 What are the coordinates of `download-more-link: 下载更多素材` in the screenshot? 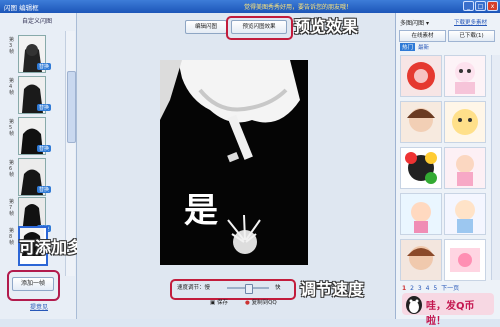 It's located at (470, 22).